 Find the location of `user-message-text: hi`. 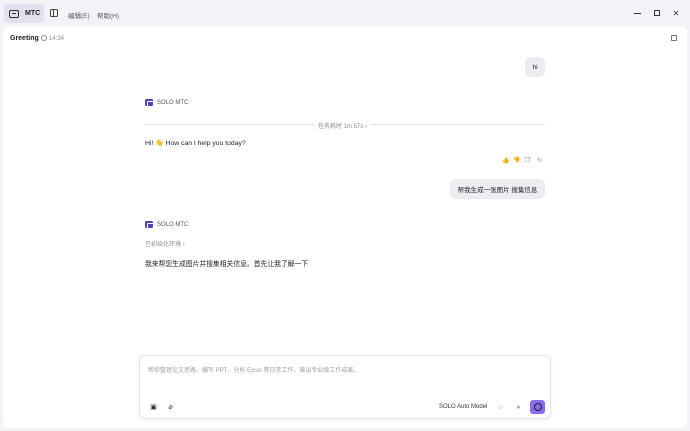

user-message-text: hi is located at coordinates (535, 67).